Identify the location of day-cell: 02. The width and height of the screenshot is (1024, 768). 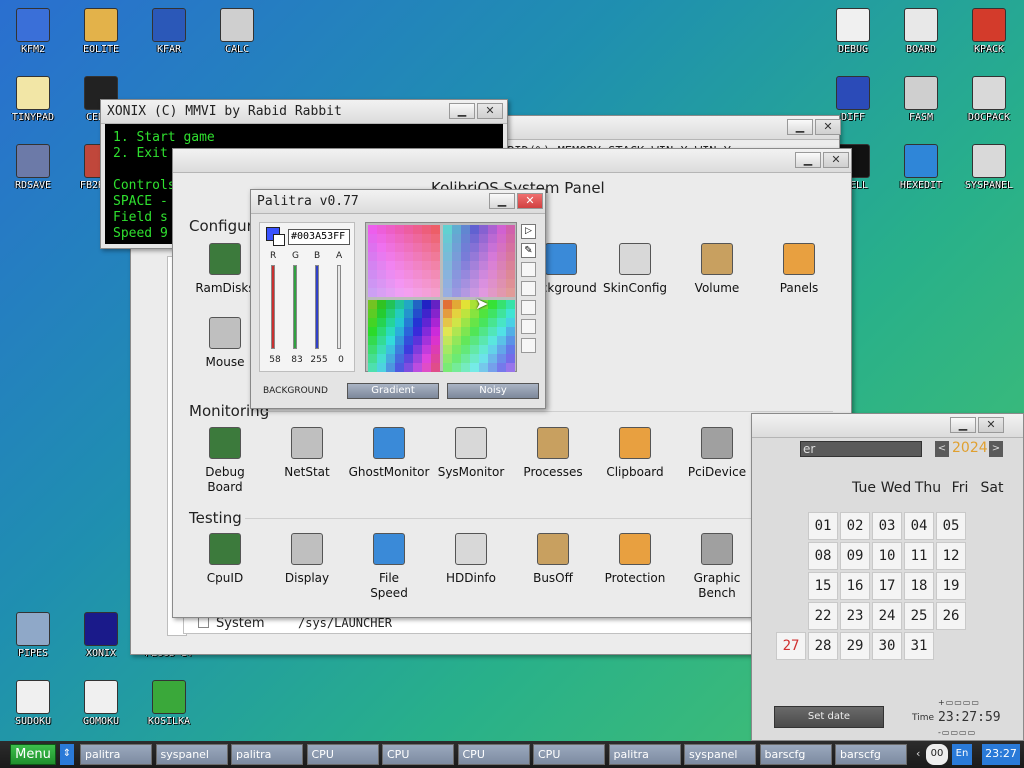
(855, 526).